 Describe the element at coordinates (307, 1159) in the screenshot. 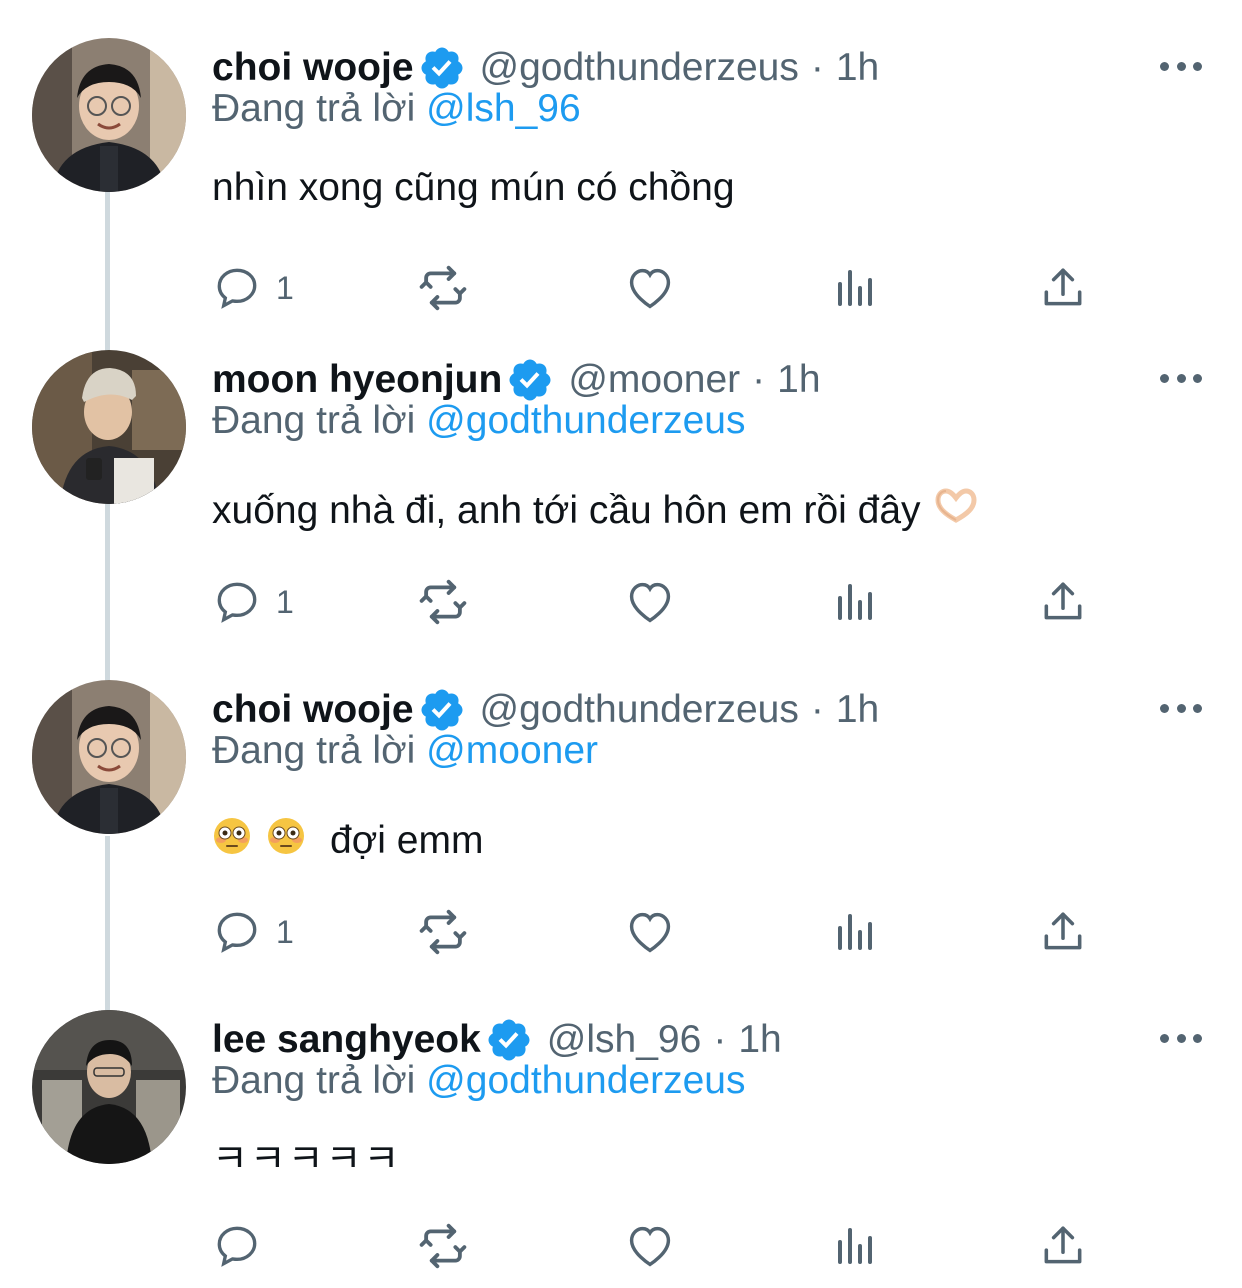

I see `tweet-text-body: ㅋㅋㅋㅋㅋ` at that location.